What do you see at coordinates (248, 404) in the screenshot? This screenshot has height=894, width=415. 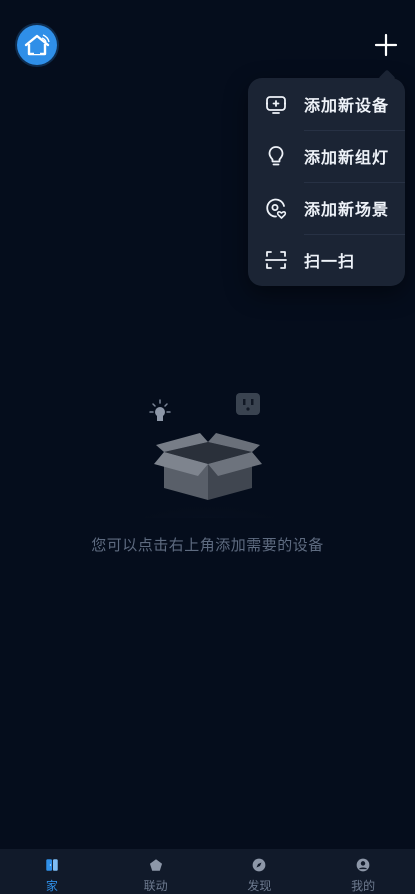 I see `socket-icon` at bounding box center [248, 404].